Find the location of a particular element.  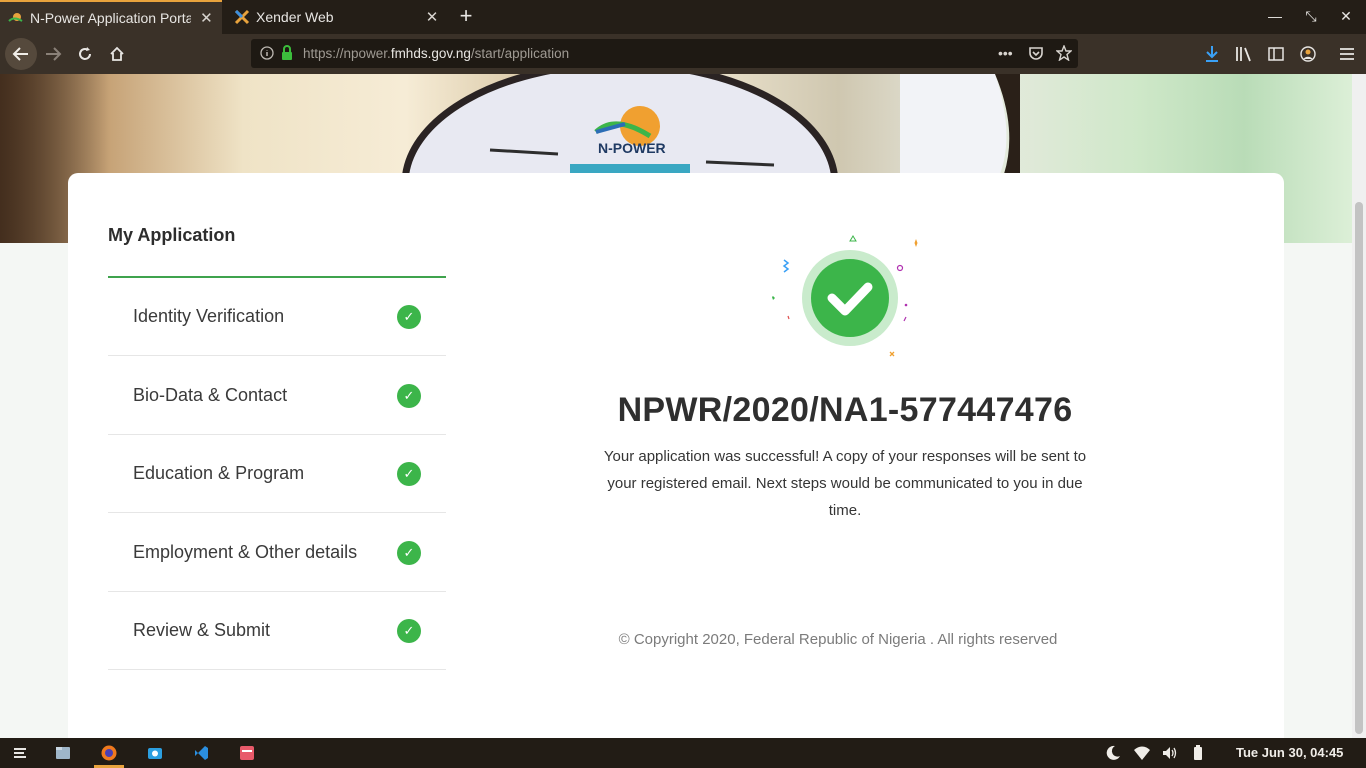

library-icon is located at coordinates (1243, 54).